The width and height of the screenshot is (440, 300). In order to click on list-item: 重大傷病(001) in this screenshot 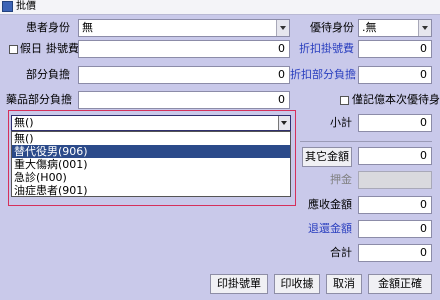, I will do `click(151, 164)`.